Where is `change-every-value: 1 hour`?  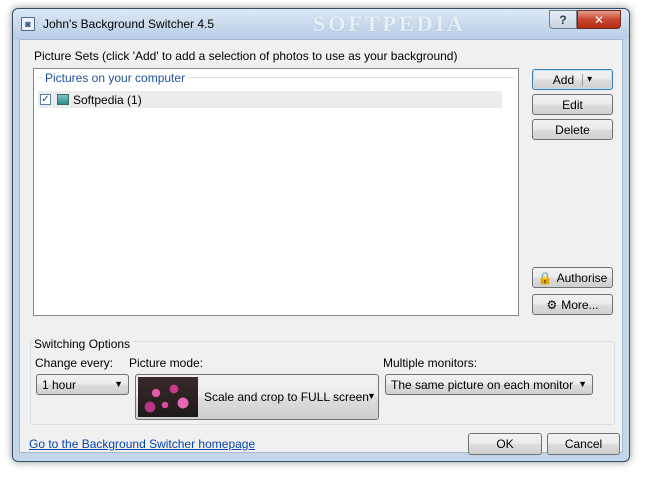
change-every-value: 1 hour is located at coordinates (59, 384).